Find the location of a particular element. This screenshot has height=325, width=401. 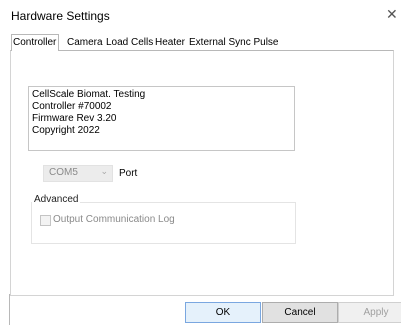

tab-camera: Camera is located at coordinates (85, 42).